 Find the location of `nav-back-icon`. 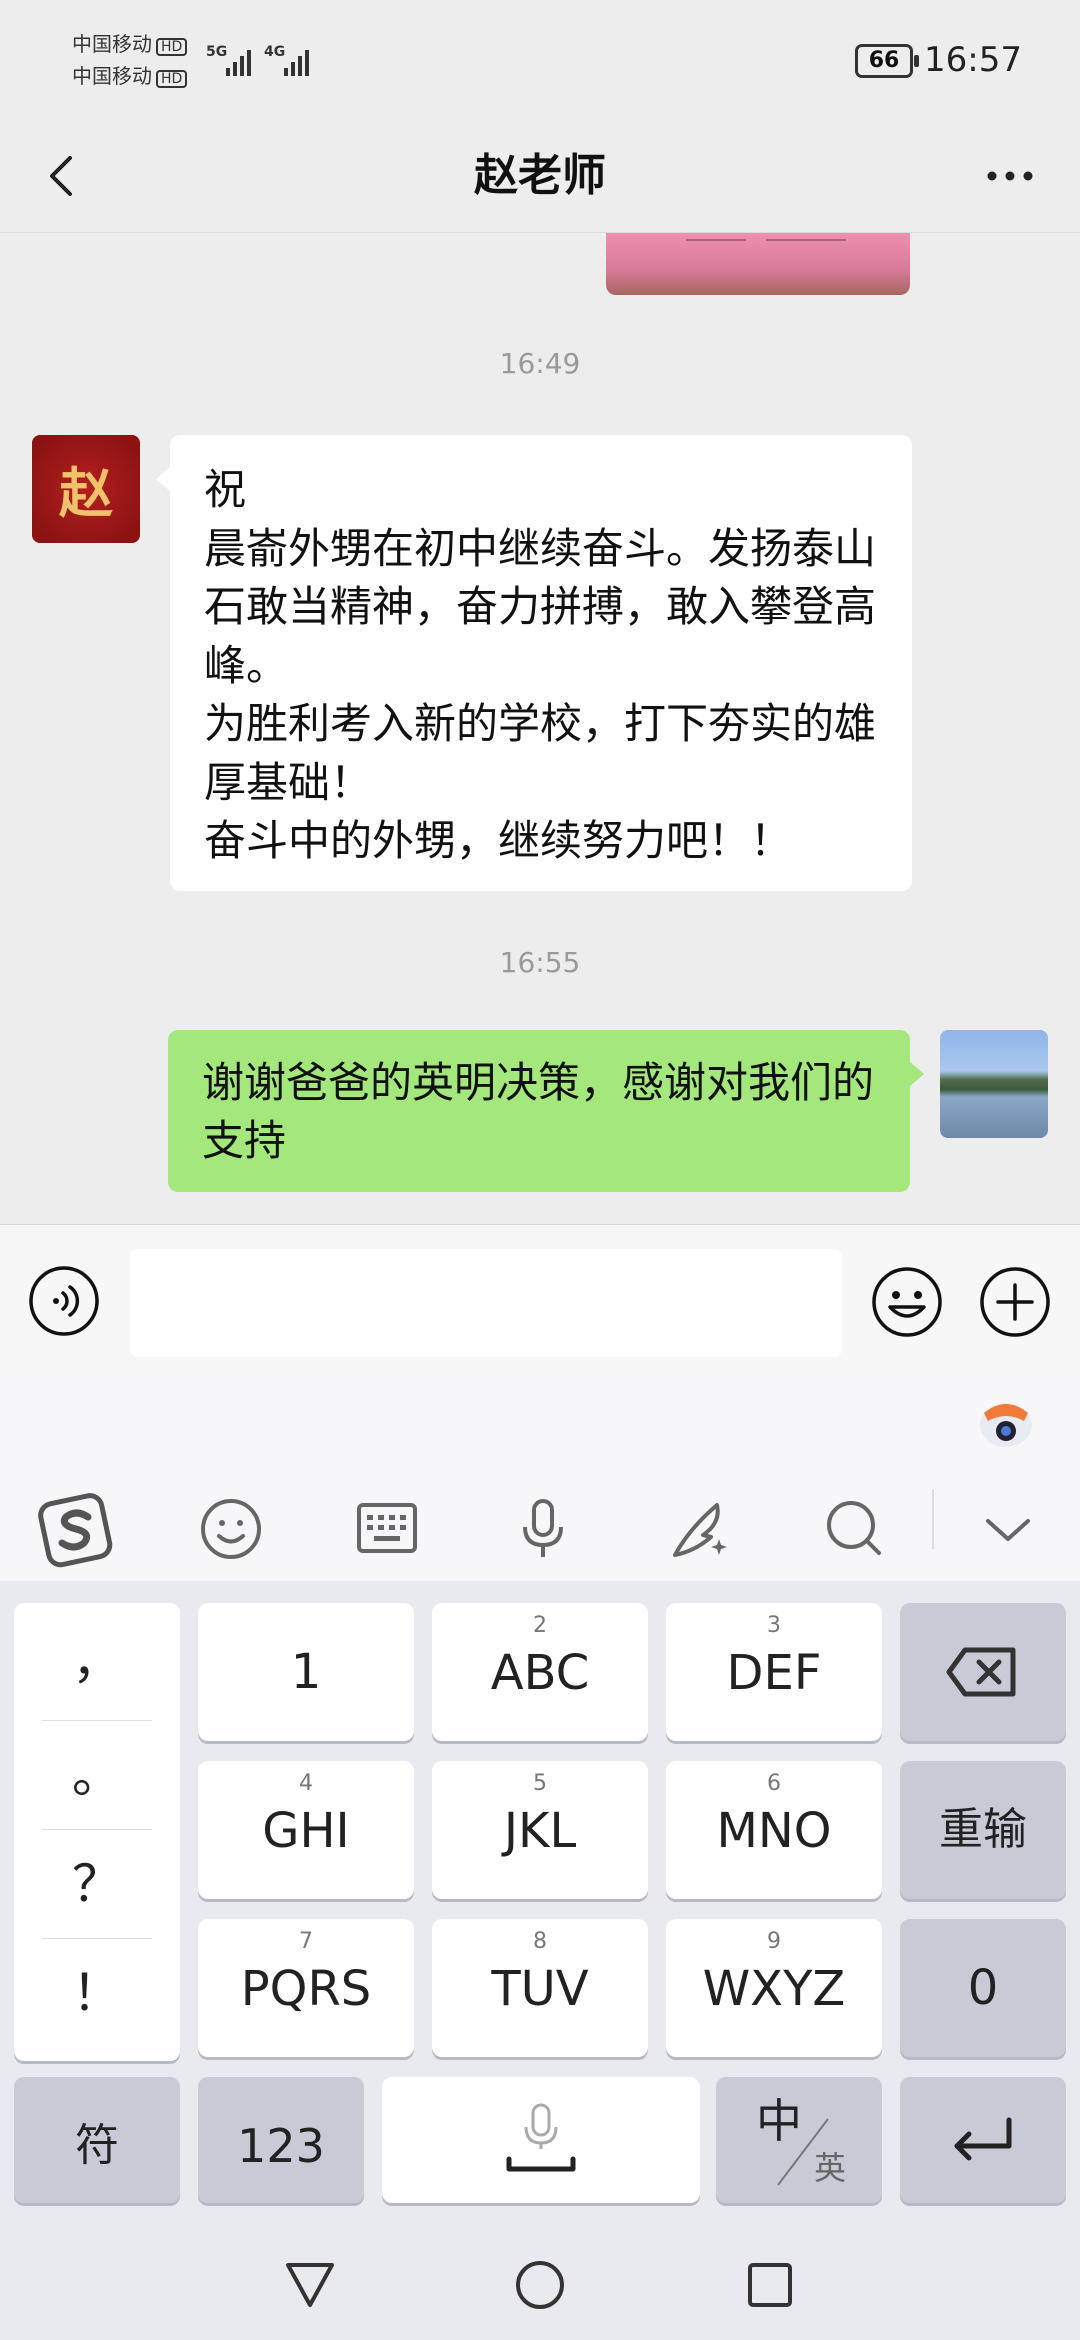

nav-back-icon is located at coordinates (310, 2285).